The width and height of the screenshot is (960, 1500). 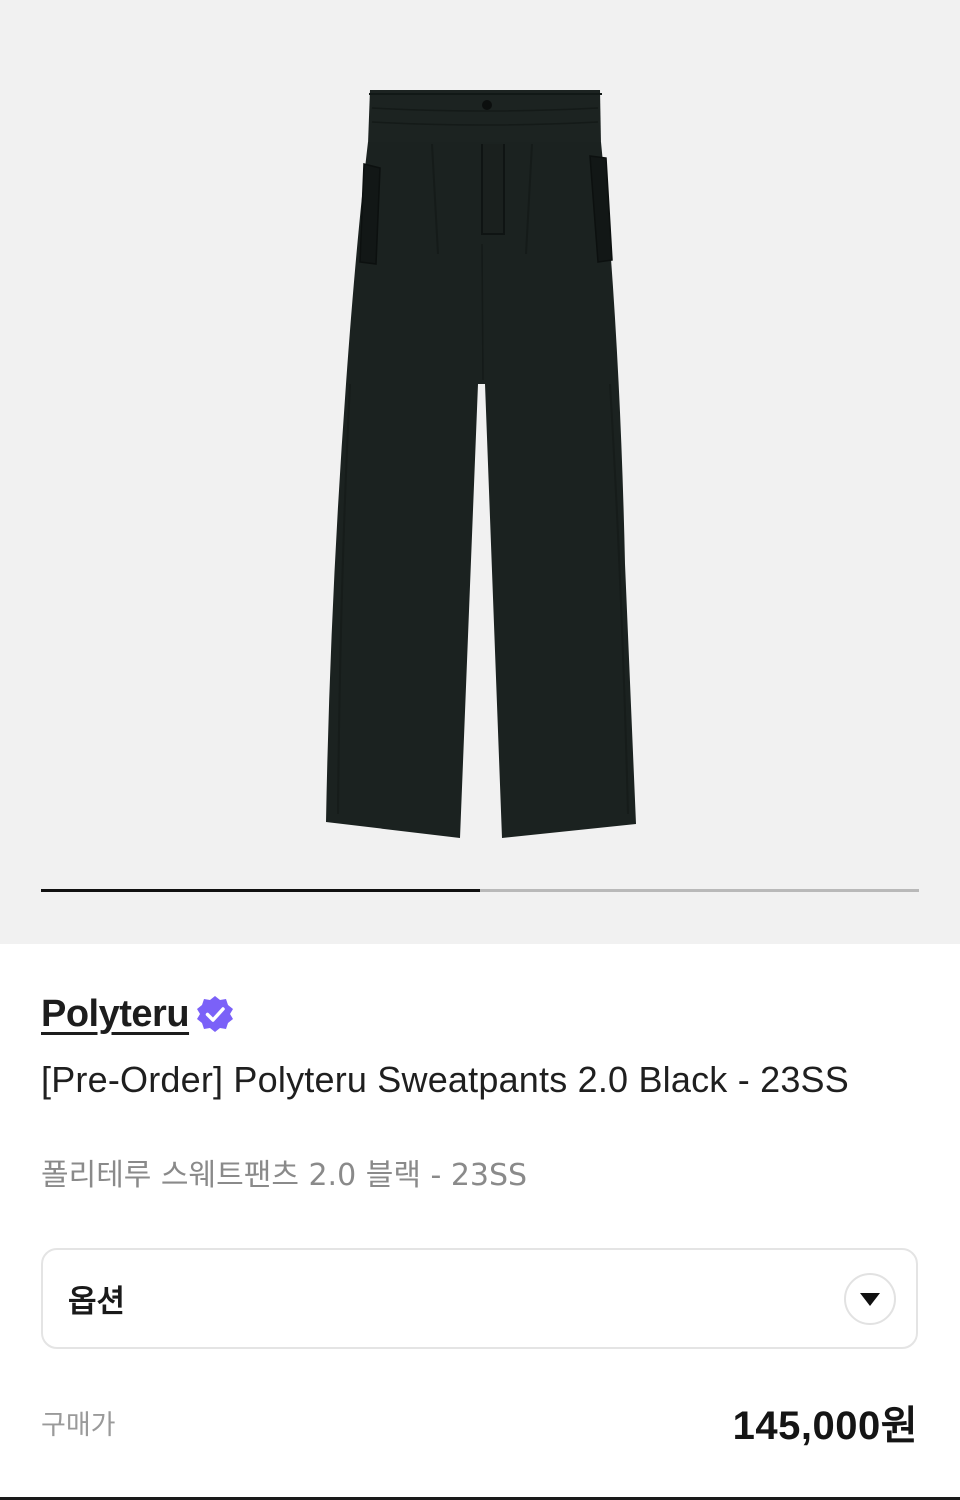 I want to click on product-subtitle: 폴리테루 스웨트팬츠 2.0 블랙 - 23SS, so click(x=284, y=1175).